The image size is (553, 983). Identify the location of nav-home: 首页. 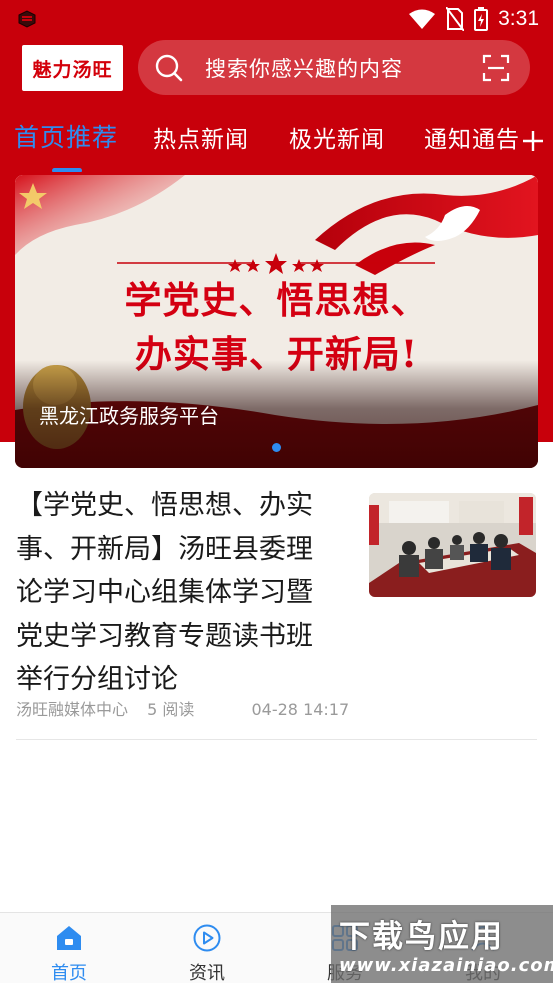
(69, 948).